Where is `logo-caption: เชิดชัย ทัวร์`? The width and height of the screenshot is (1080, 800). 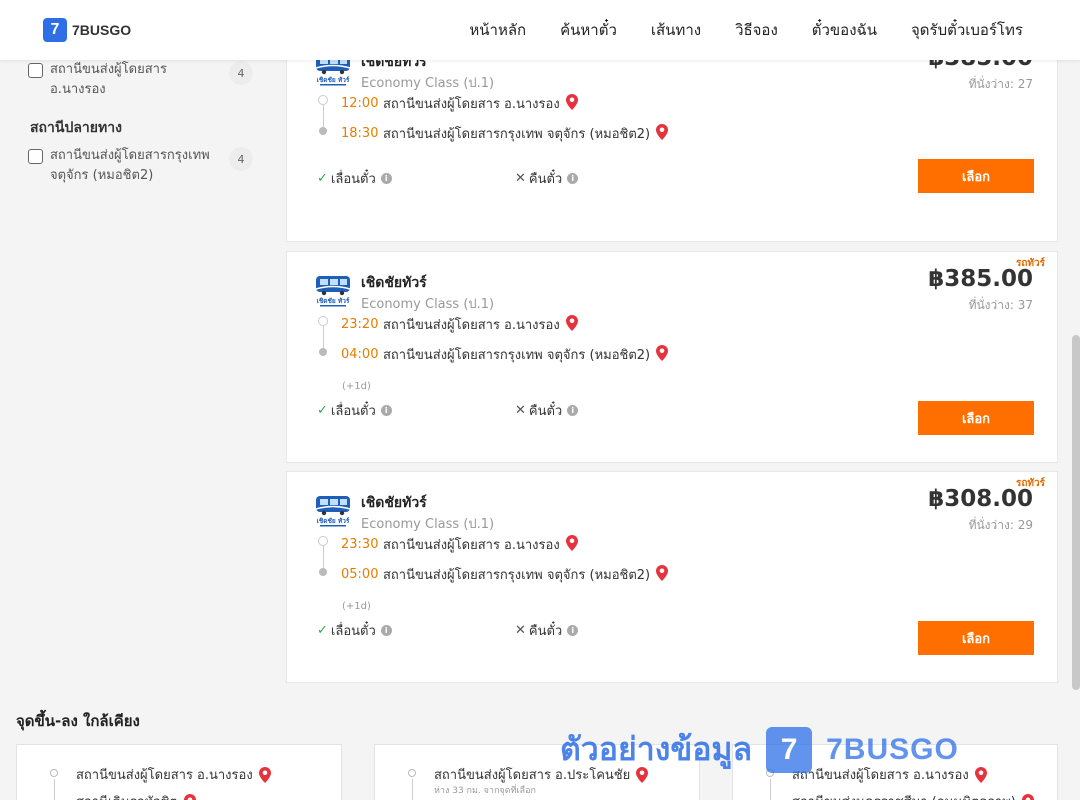
logo-caption: เชิดชัย ทัวร์ is located at coordinates (333, 80).